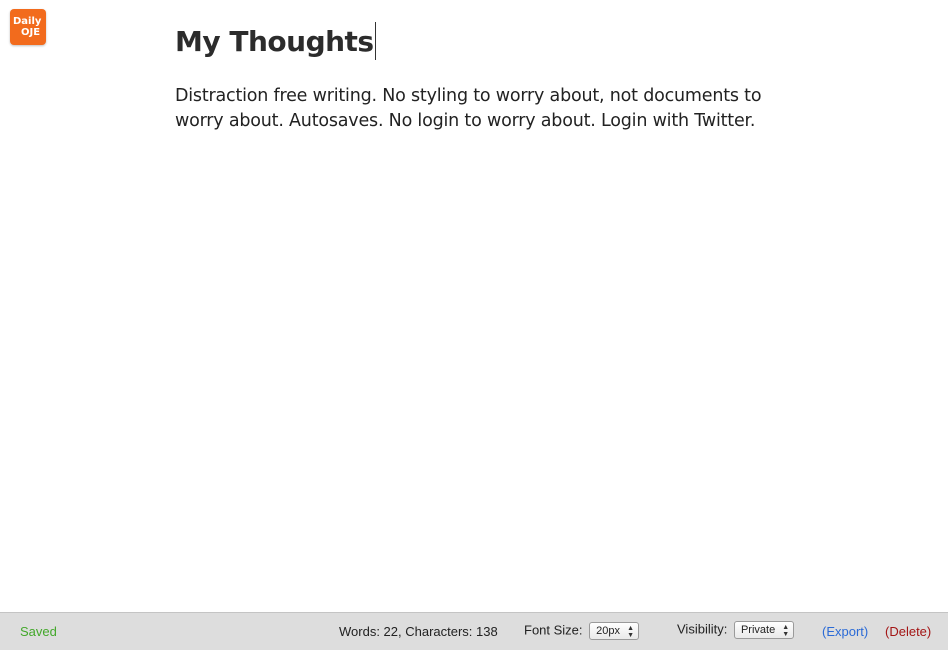 This screenshot has height=650, width=948. What do you see at coordinates (38, 631) in the screenshot?
I see `save-status: Saved` at bounding box center [38, 631].